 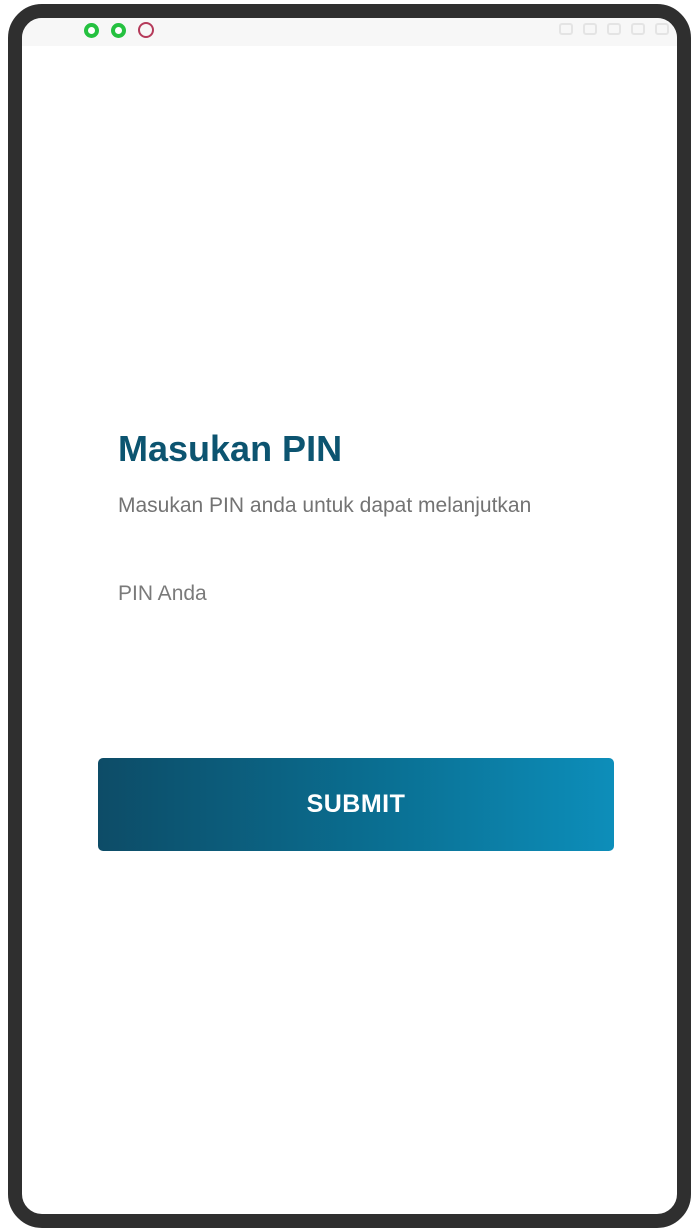 I want to click on status-left-group, so click(x=92, y=30).